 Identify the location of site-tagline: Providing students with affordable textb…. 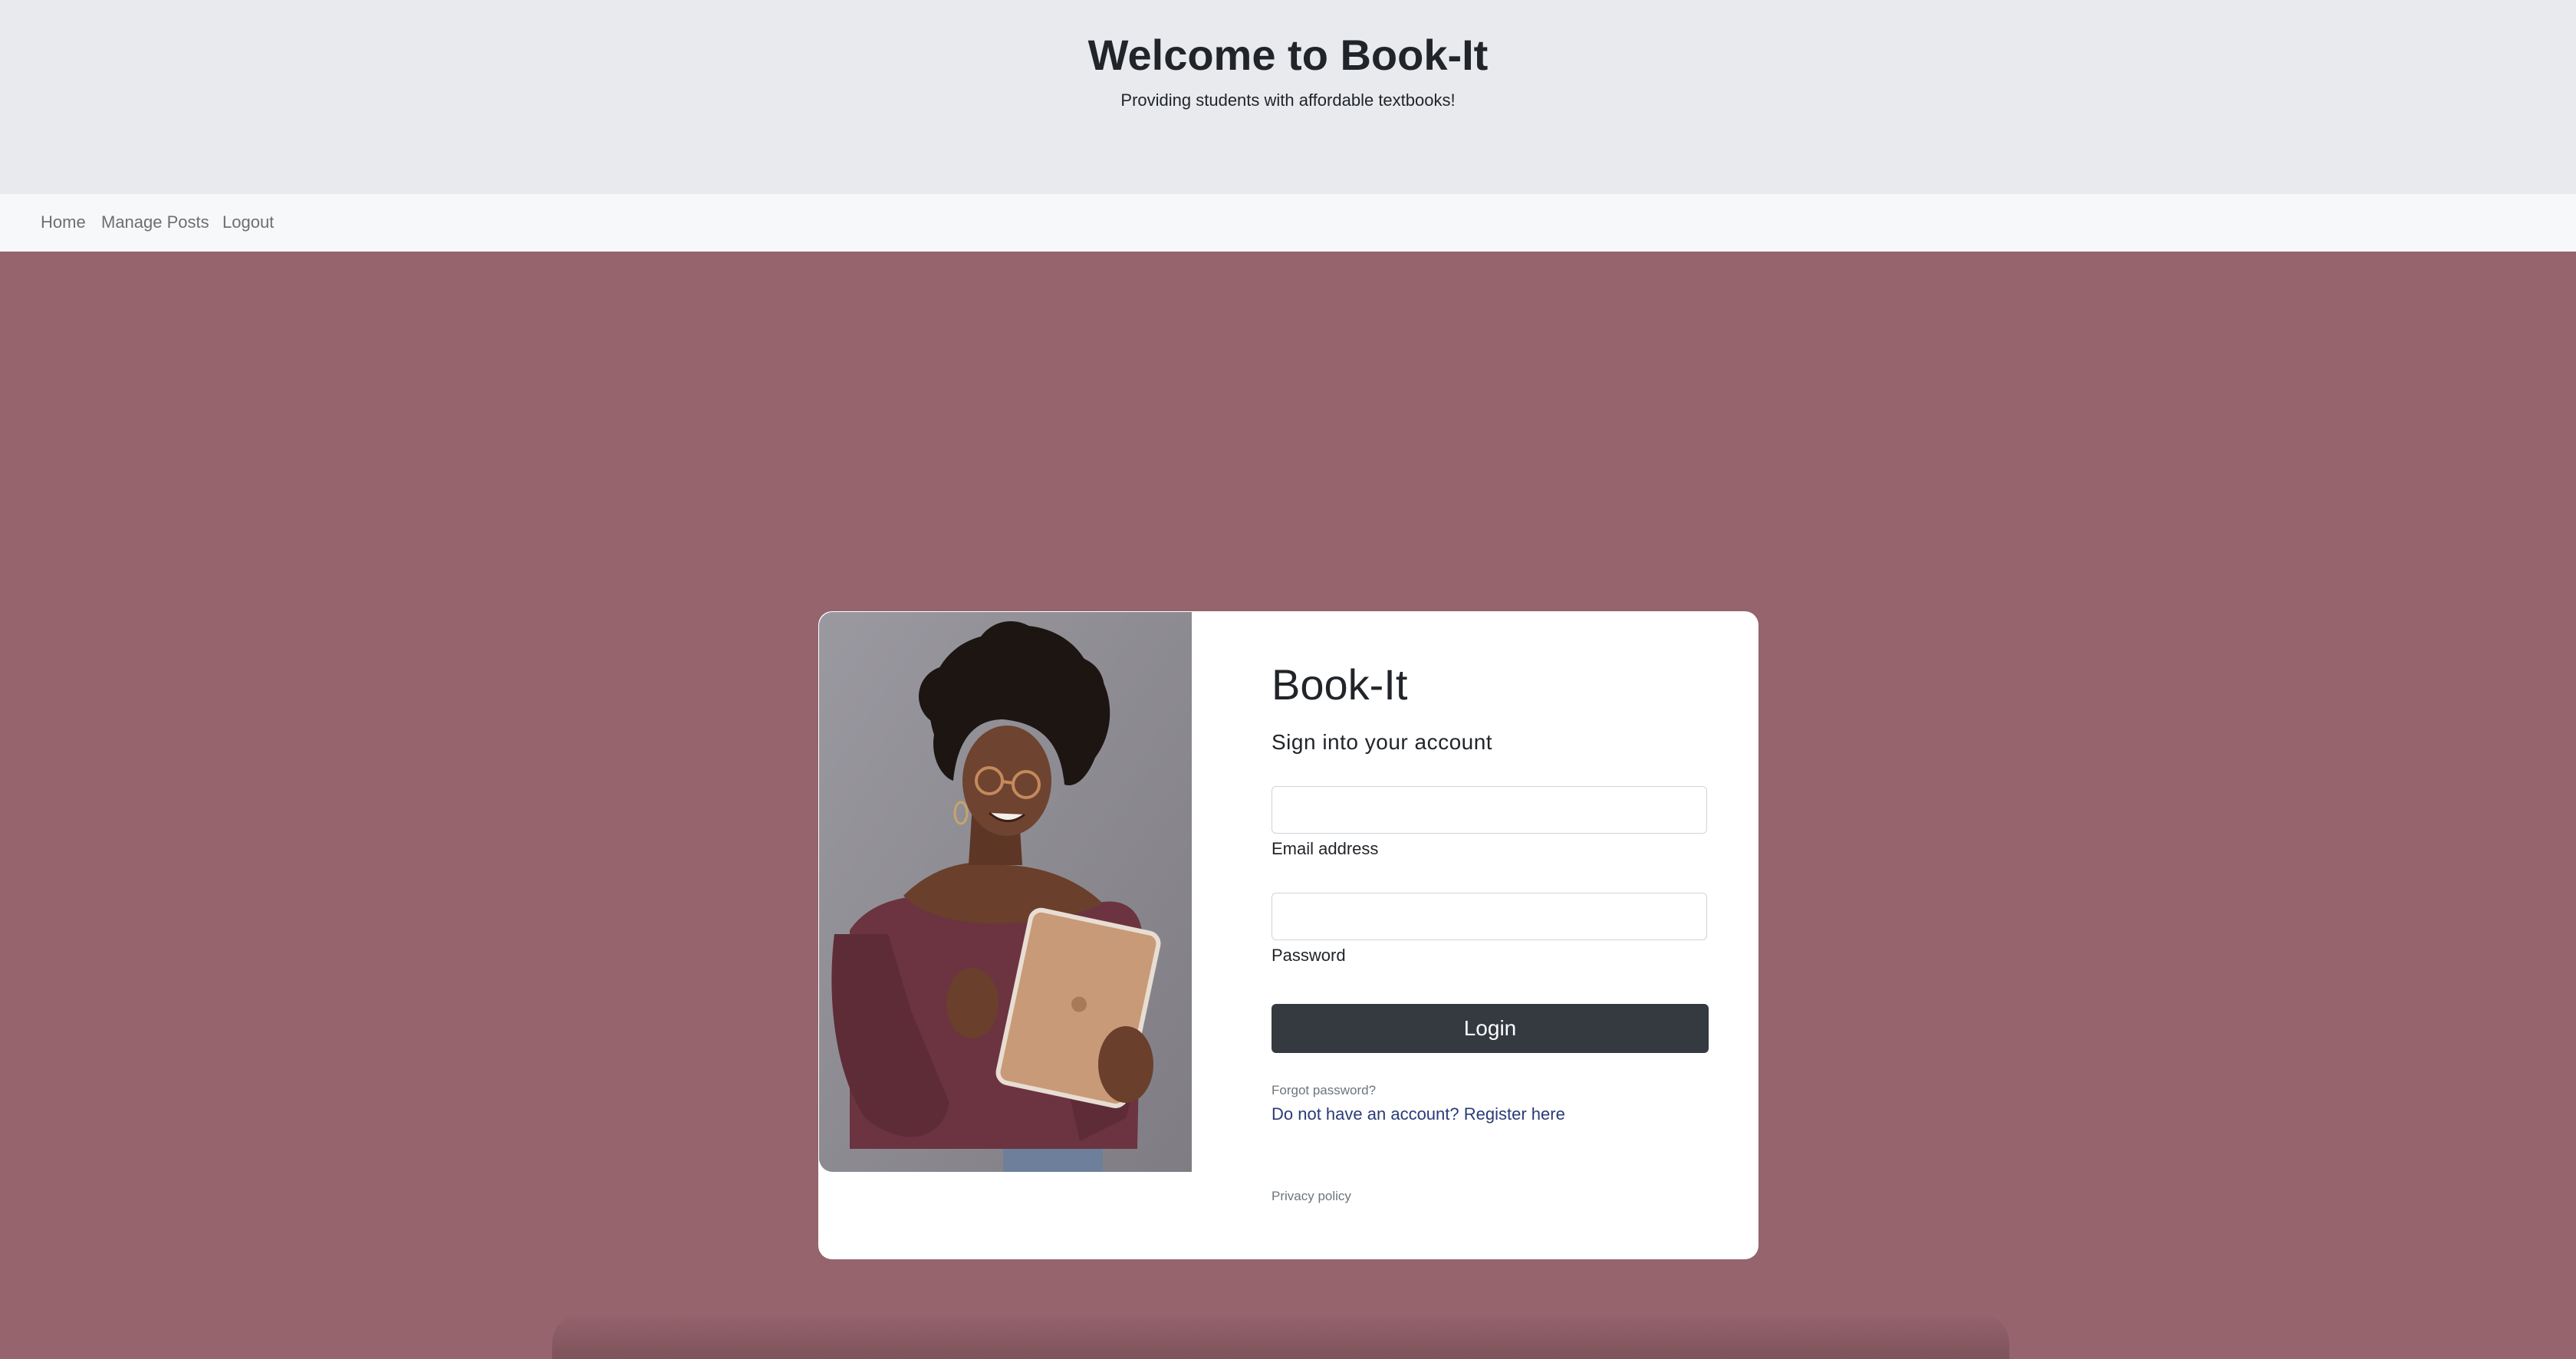
(1288, 100).